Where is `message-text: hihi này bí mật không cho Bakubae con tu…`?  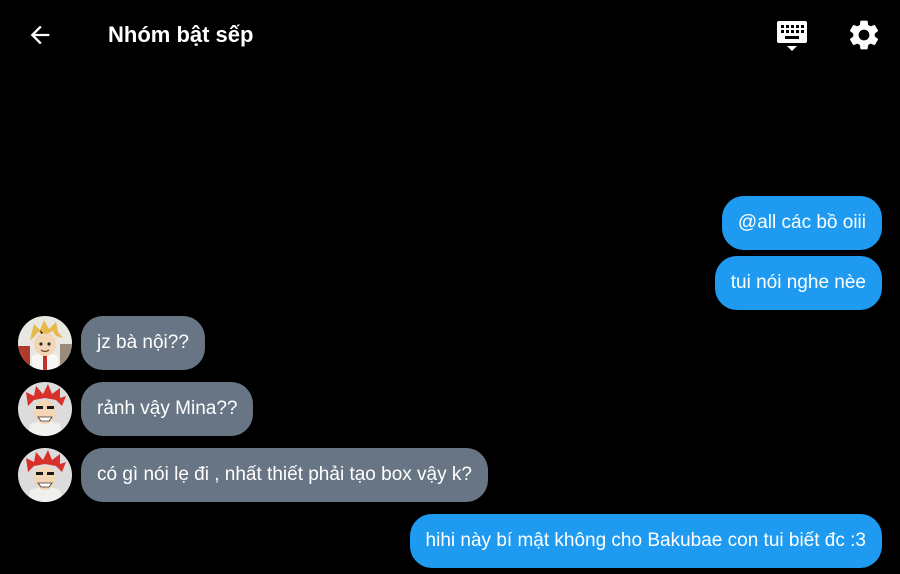
message-text: hihi này bí mật không cho Bakubae con tu… is located at coordinates (645, 540).